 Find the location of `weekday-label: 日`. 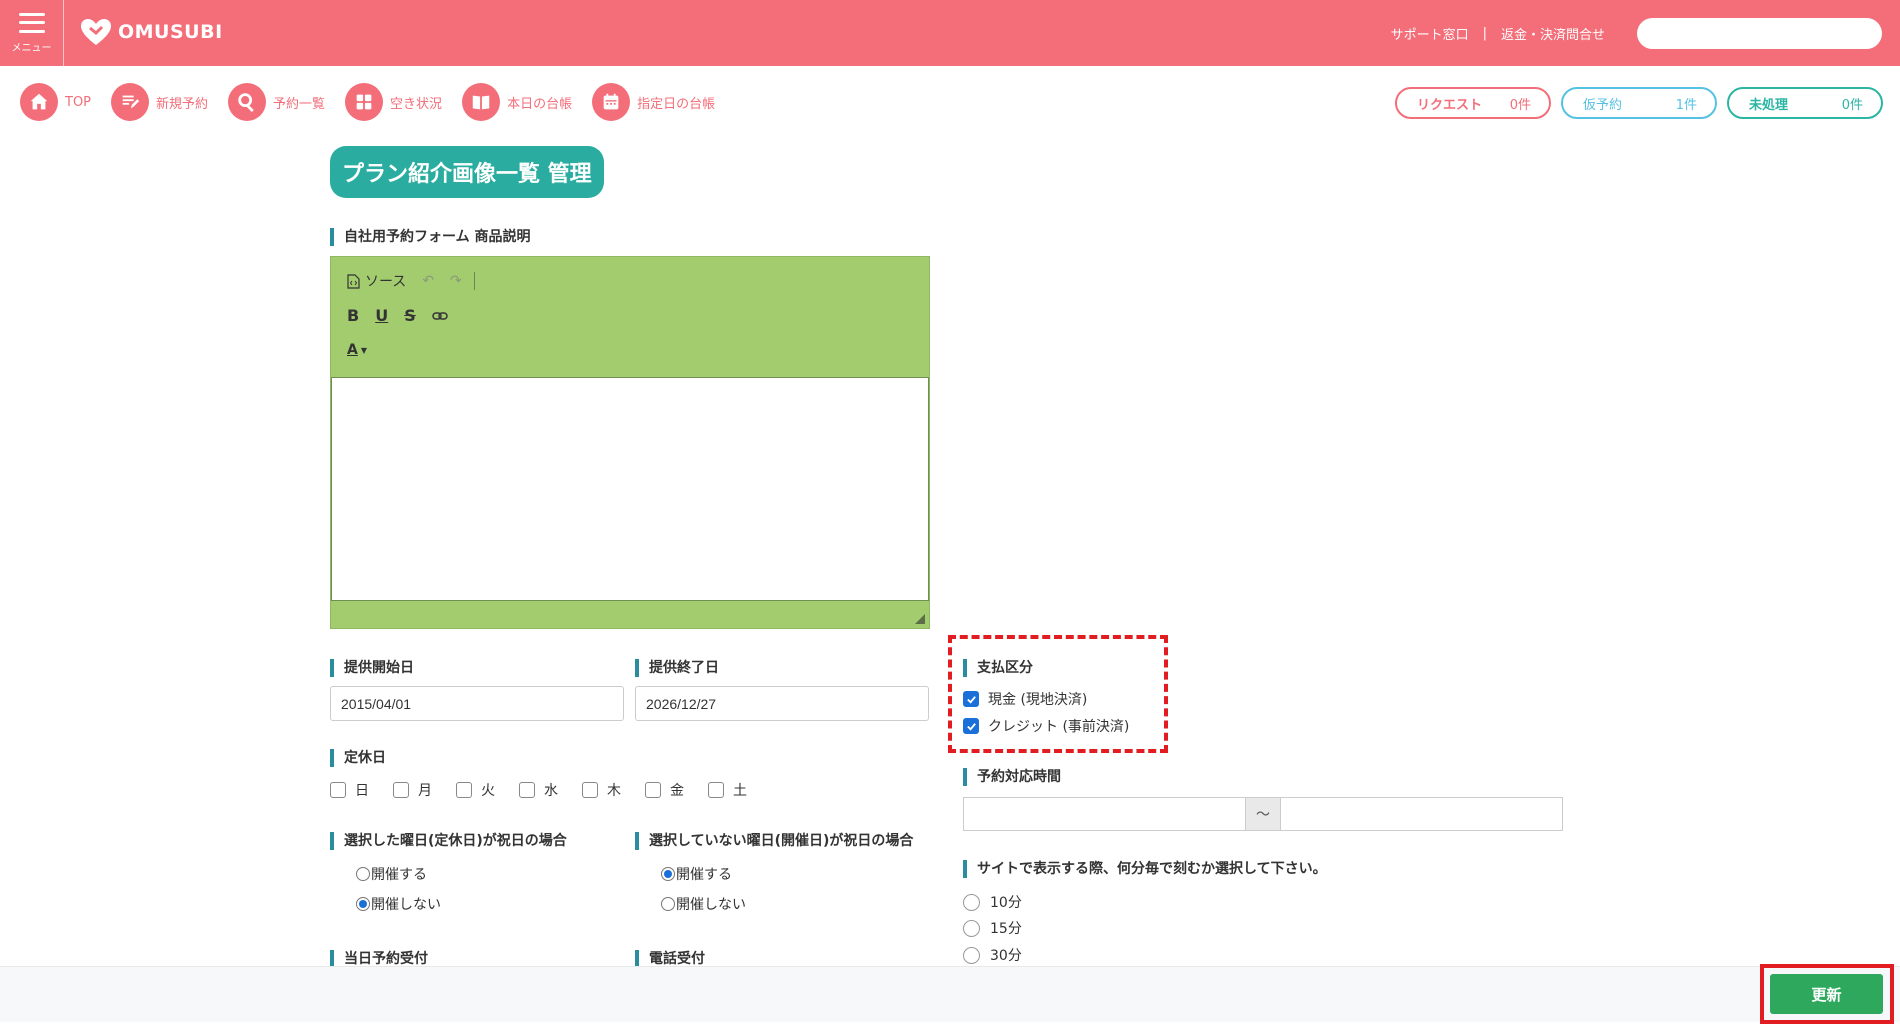

weekday-label: 日 is located at coordinates (362, 791).